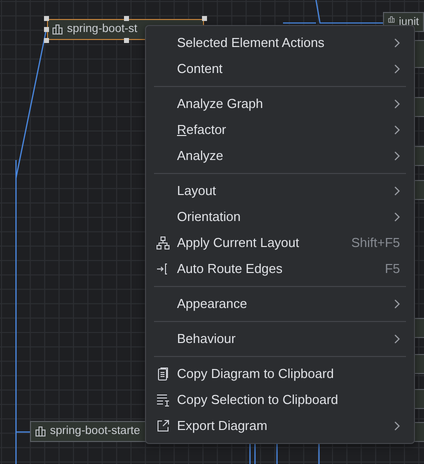  Describe the element at coordinates (102, 29) in the screenshot. I see `node-label: spring-boot-st` at that location.